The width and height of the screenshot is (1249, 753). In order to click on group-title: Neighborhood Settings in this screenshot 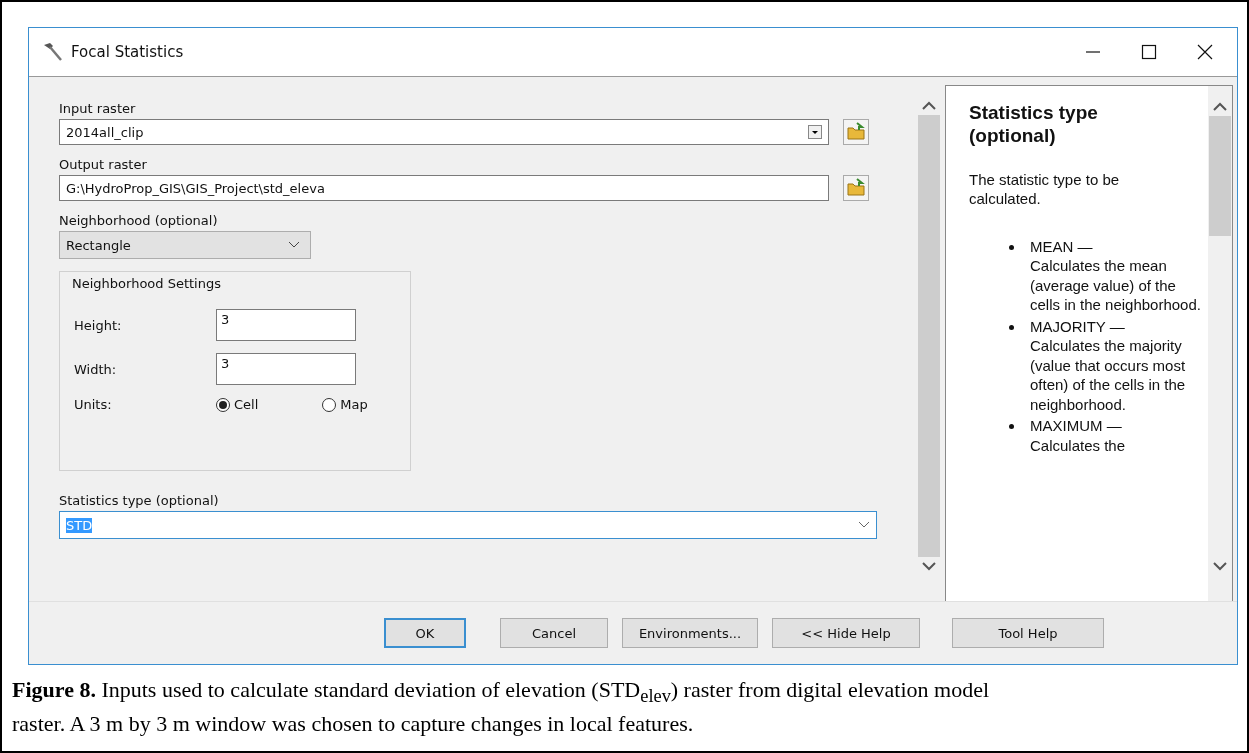, I will do `click(147, 283)`.